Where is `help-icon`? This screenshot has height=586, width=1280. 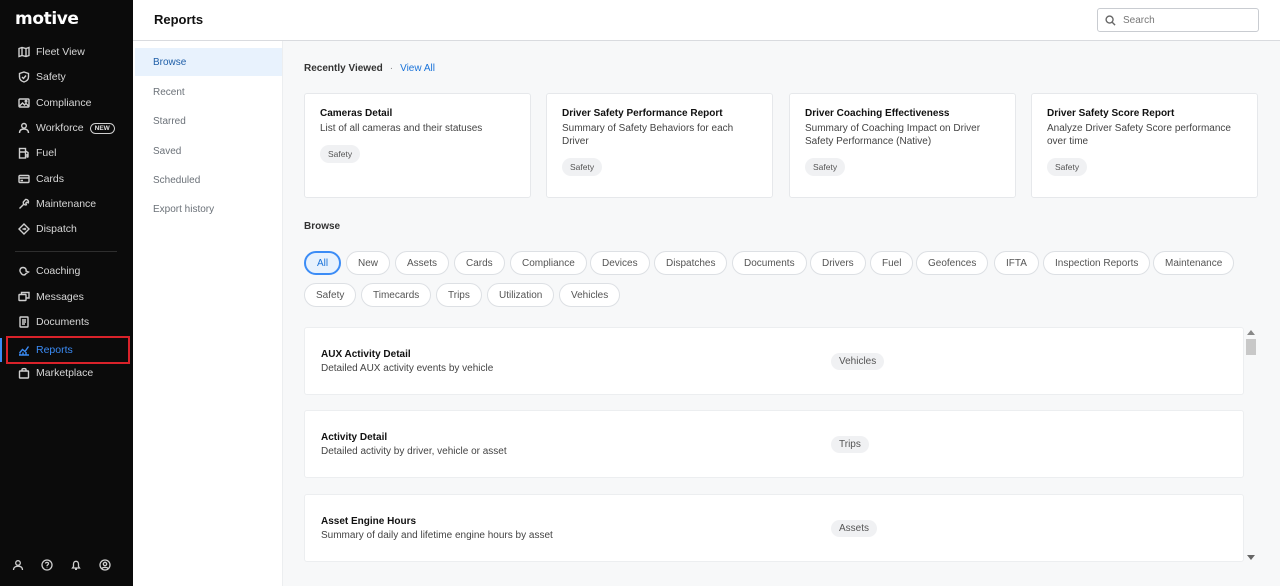
help-icon is located at coordinates (46, 564).